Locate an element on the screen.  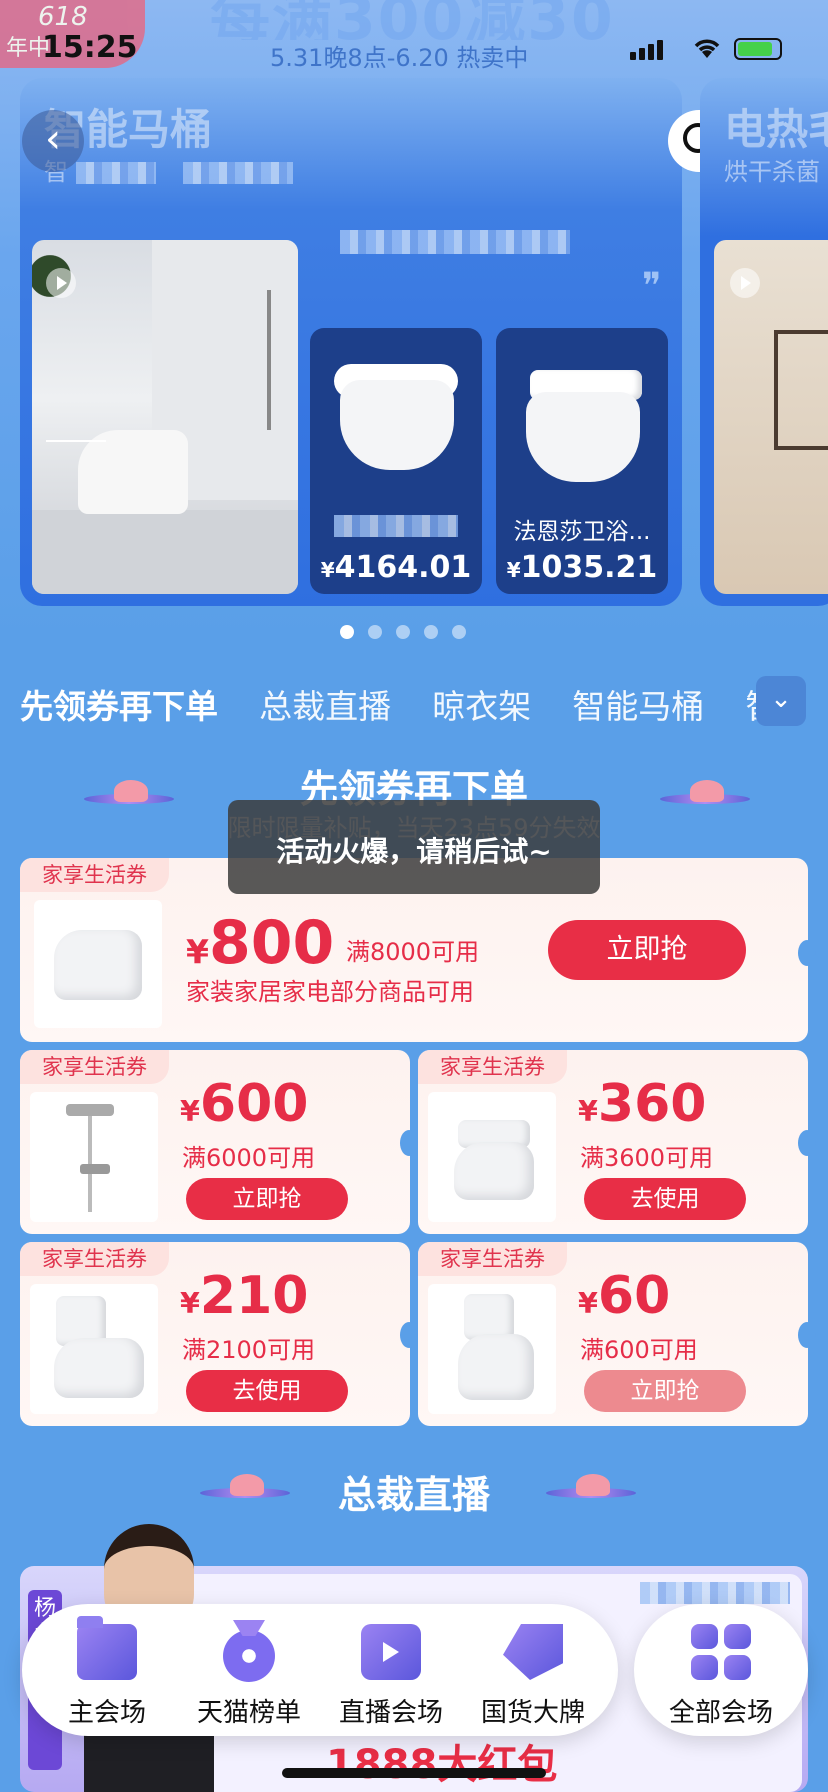
nav-all-venues: 全部会场 is located at coordinates (721, 1670).